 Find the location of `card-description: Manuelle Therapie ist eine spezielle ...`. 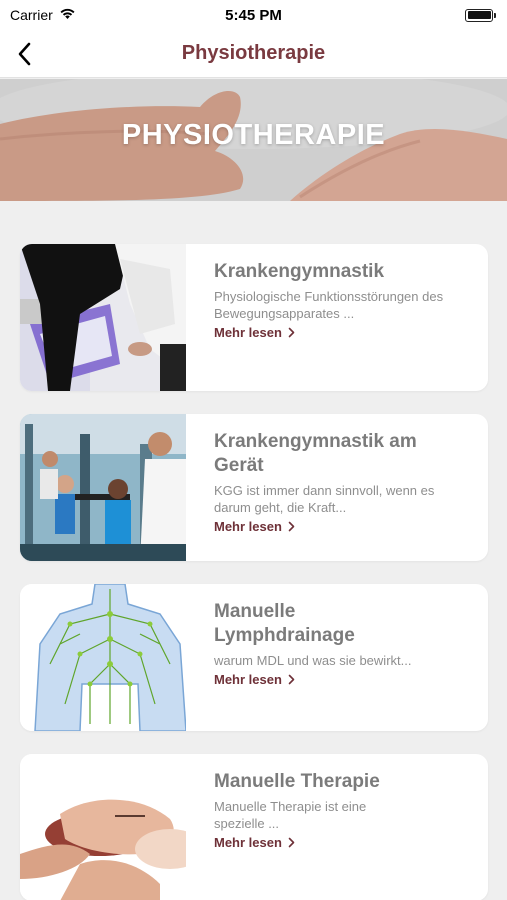

card-description: Manuelle Therapie ist eine spezielle ... is located at coordinates (290, 815).